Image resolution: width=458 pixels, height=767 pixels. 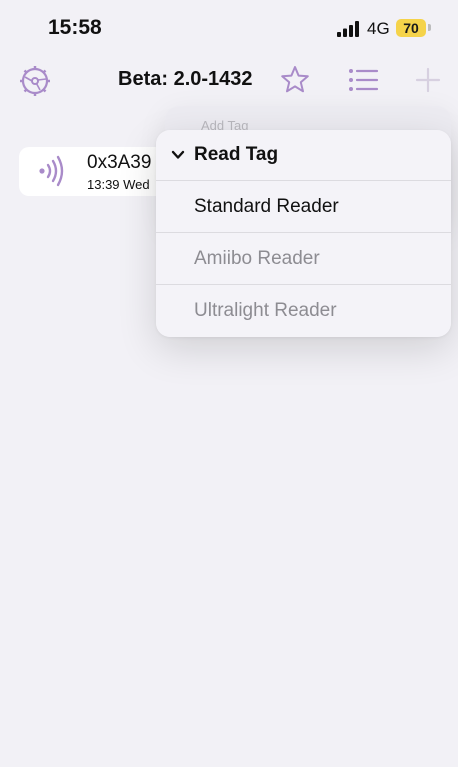 What do you see at coordinates (75, 27) in the screenshot?
I see `status-time: 15:58` at bounding box center [75, 27].